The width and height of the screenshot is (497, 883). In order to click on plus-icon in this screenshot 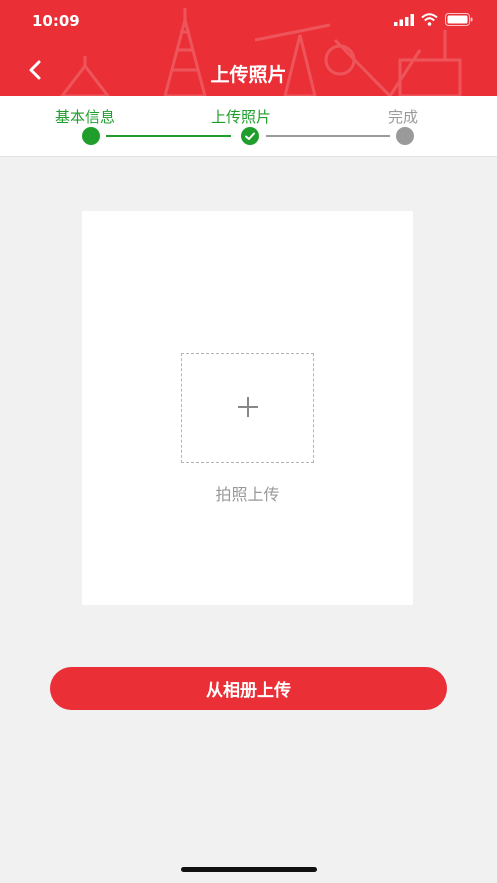, I will do `click(248, 407)`.